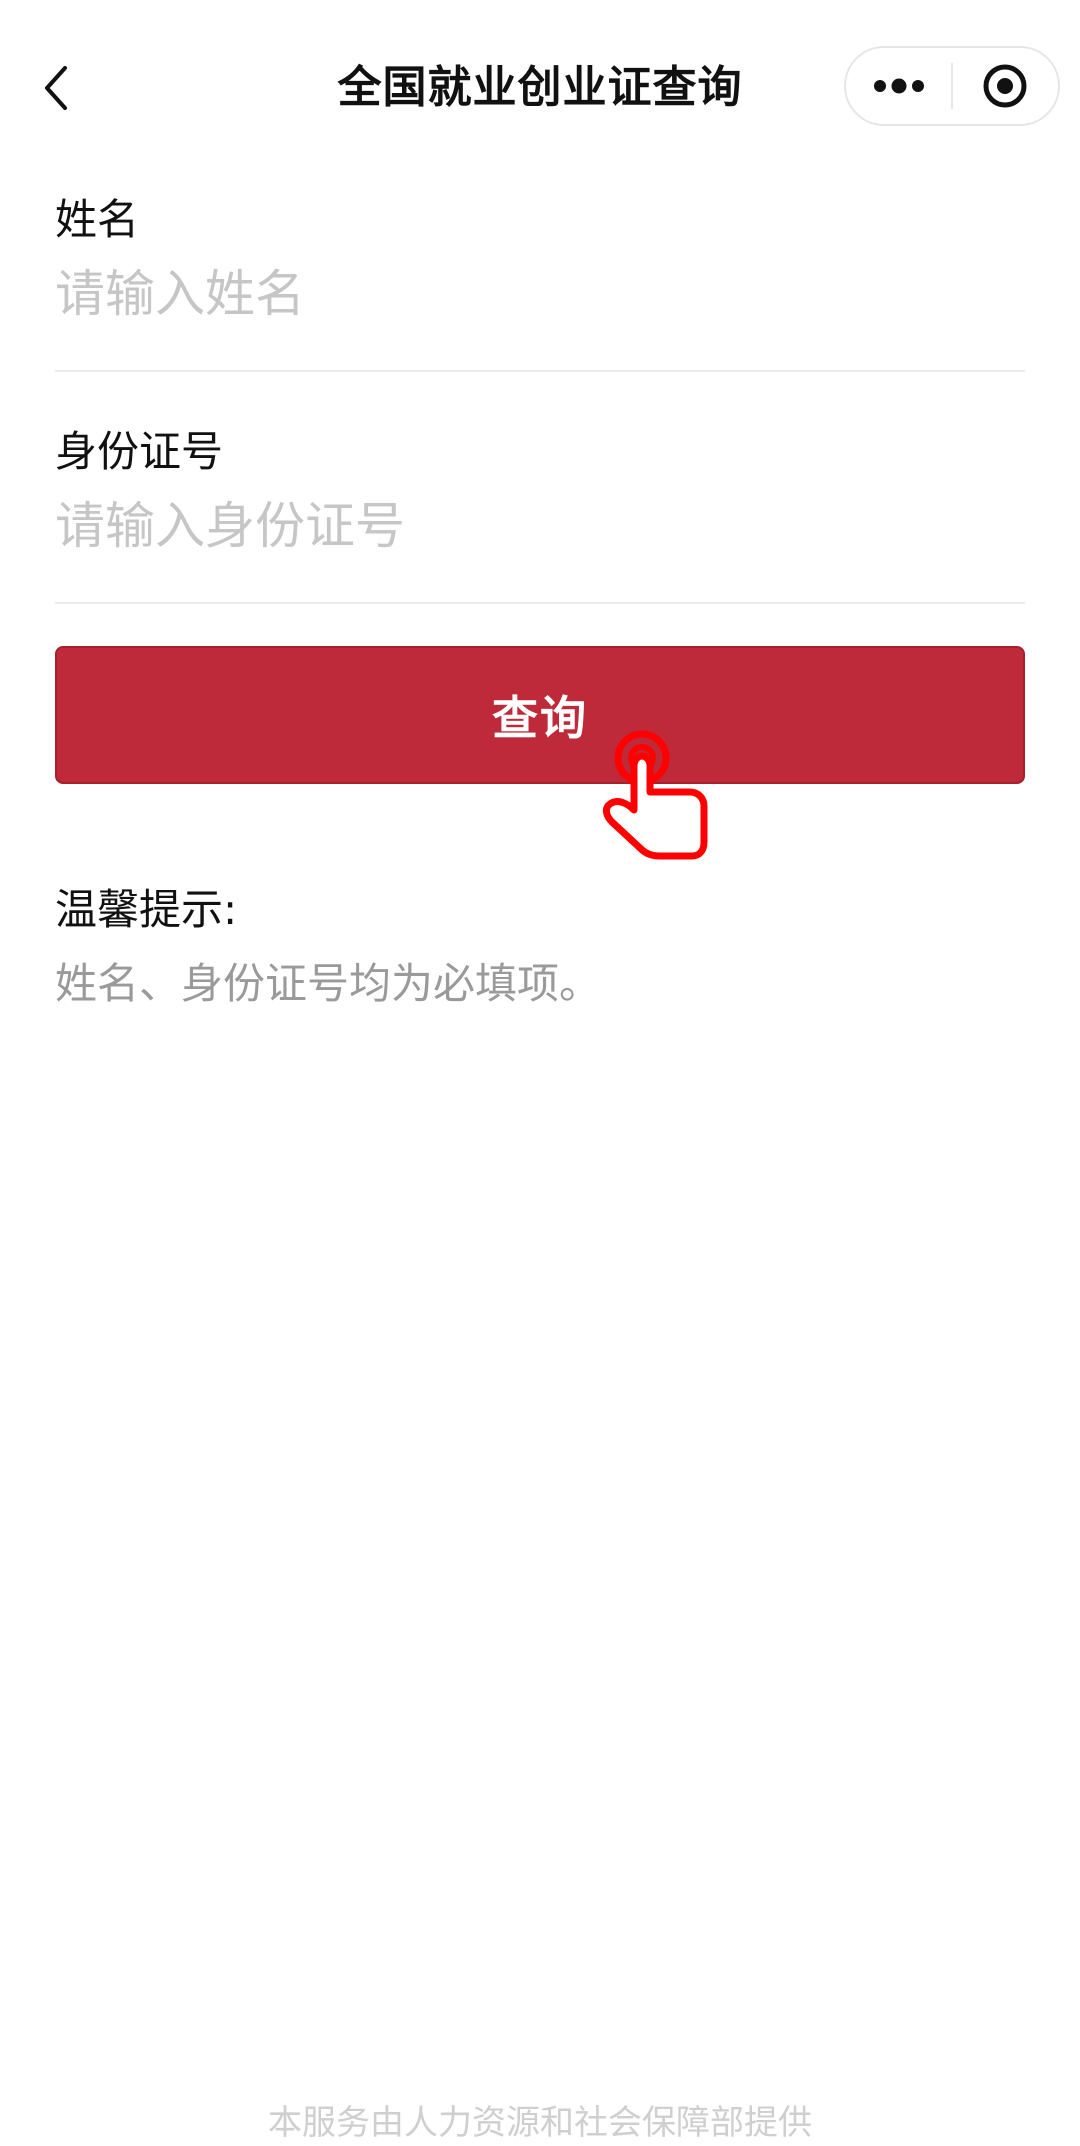 The height and width of the screenshot is (2146, 1080). I want to click on name-label: 姓名, so click(97, 219).